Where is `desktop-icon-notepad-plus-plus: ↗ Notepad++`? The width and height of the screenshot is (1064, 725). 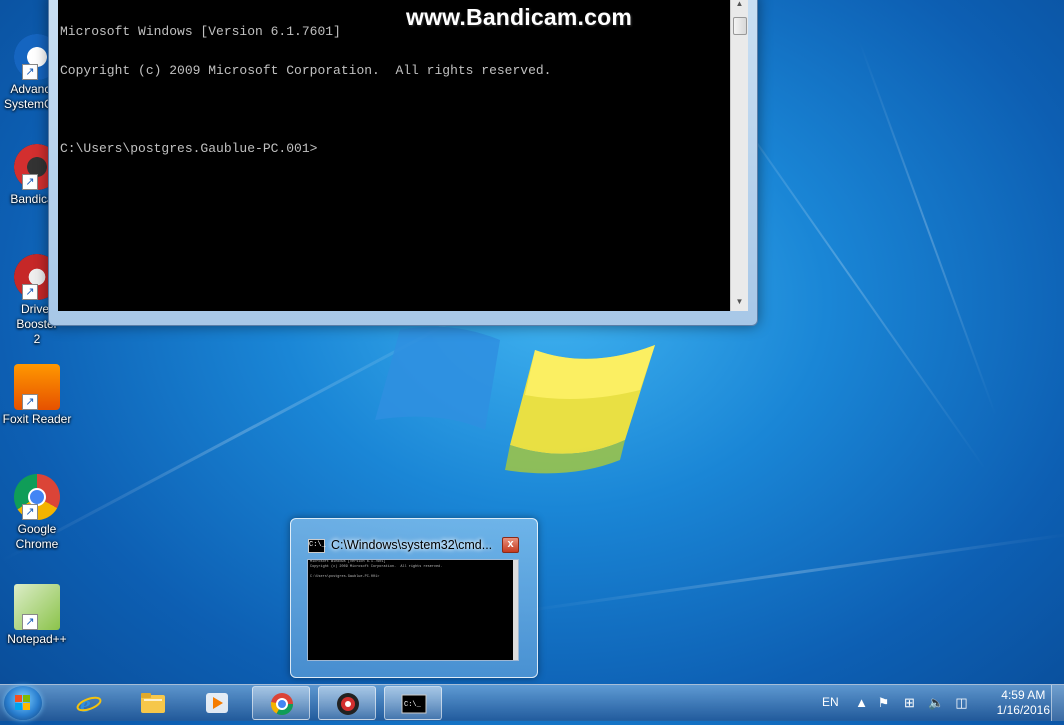
desktop-icon-notepad-plus-plus: ↗ Notepad++ is located at coordinates (37, 615).